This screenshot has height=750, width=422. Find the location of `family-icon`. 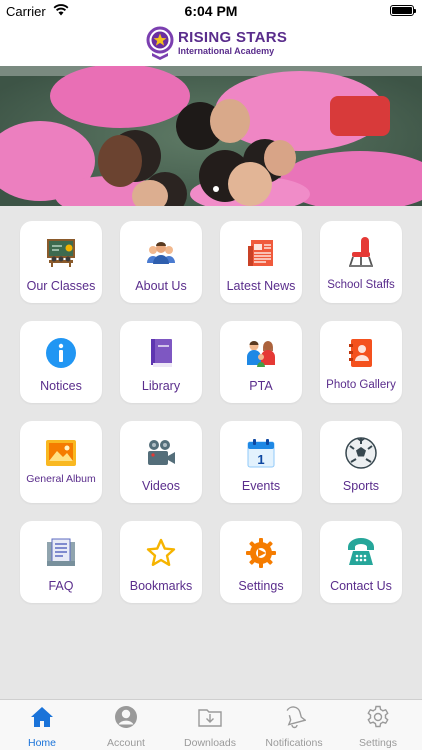

family-icon is located at coordinates (261, 354).